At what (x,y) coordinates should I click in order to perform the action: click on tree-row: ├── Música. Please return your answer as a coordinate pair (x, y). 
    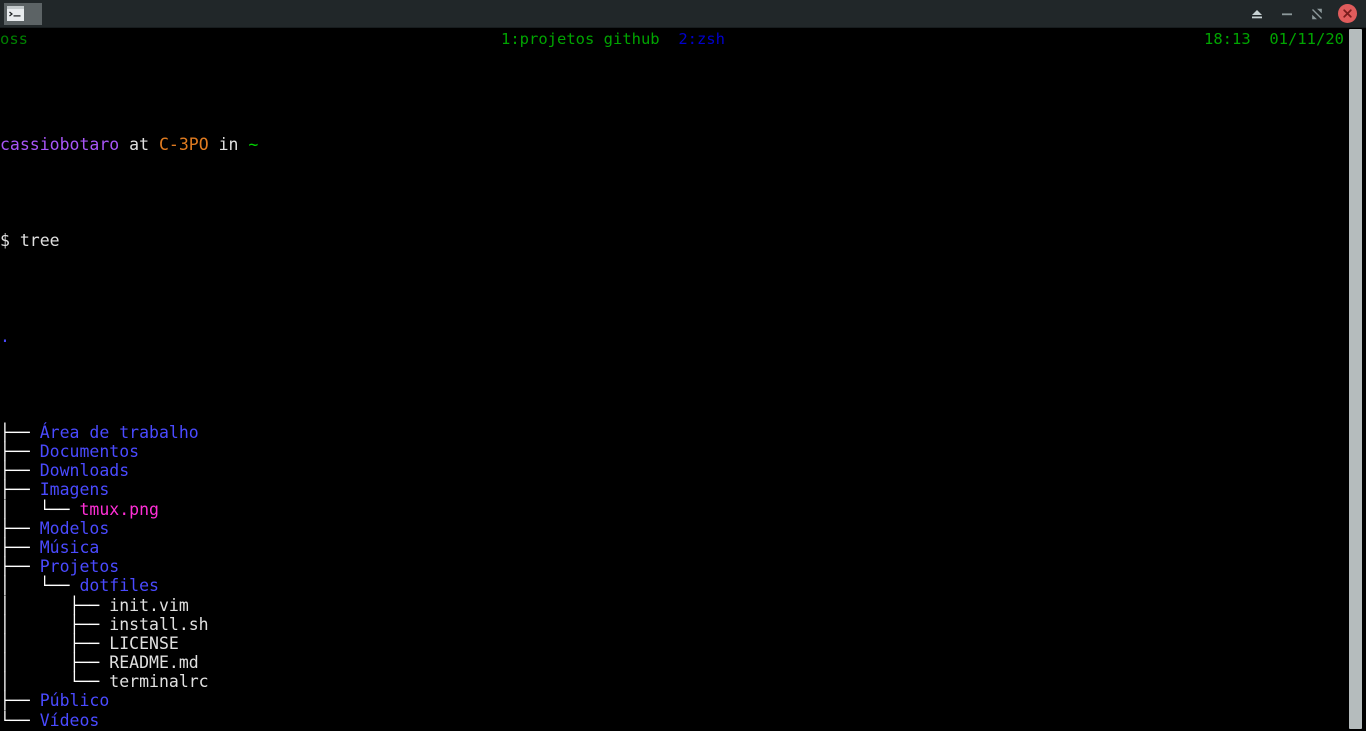
    Looking at the image, I should click on (672, 547).